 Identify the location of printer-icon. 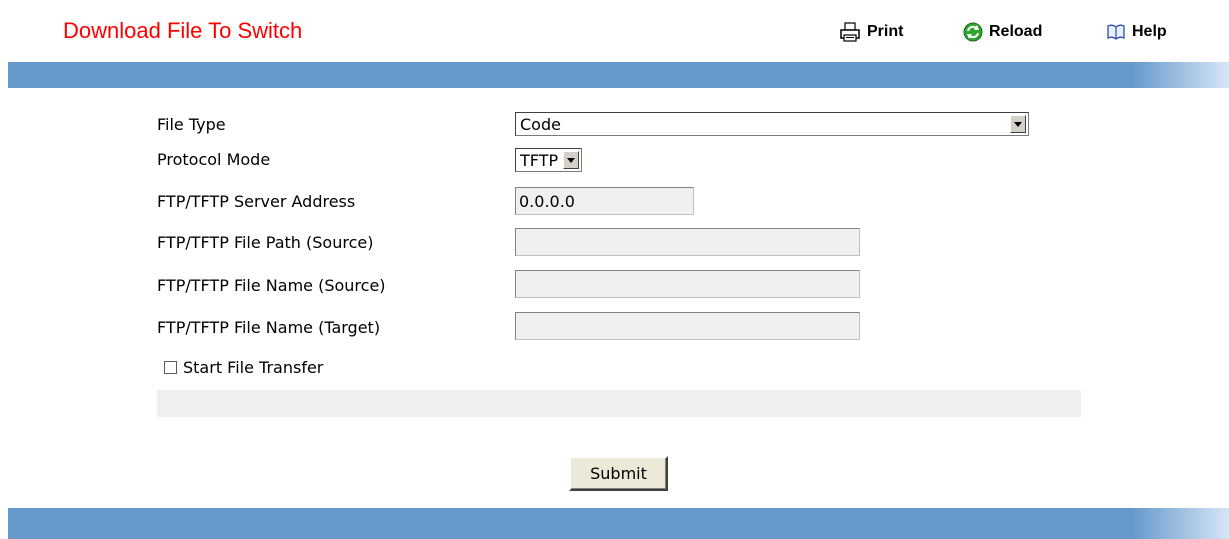
(850, 32).